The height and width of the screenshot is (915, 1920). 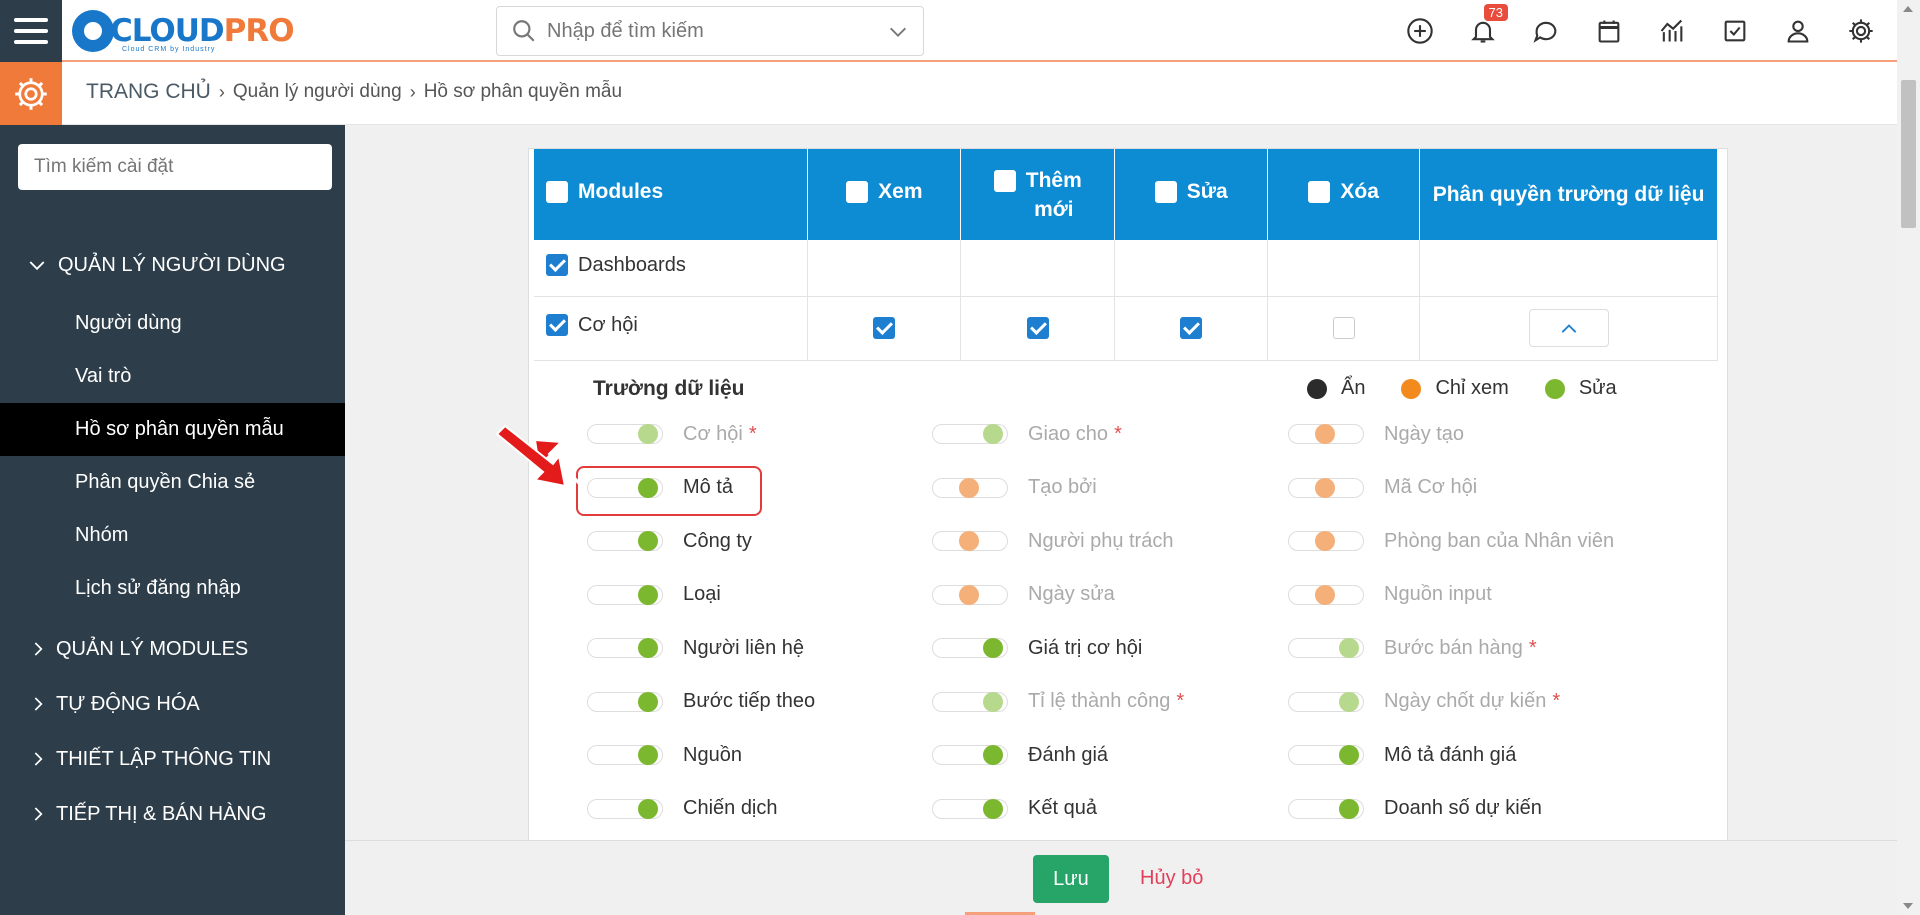 What do you see at coordinates (172, 704) in the screenshot?
I see `sidebar-group-automation: TỰ ĐỘNG HÓA` at bounding box center [172, 704].